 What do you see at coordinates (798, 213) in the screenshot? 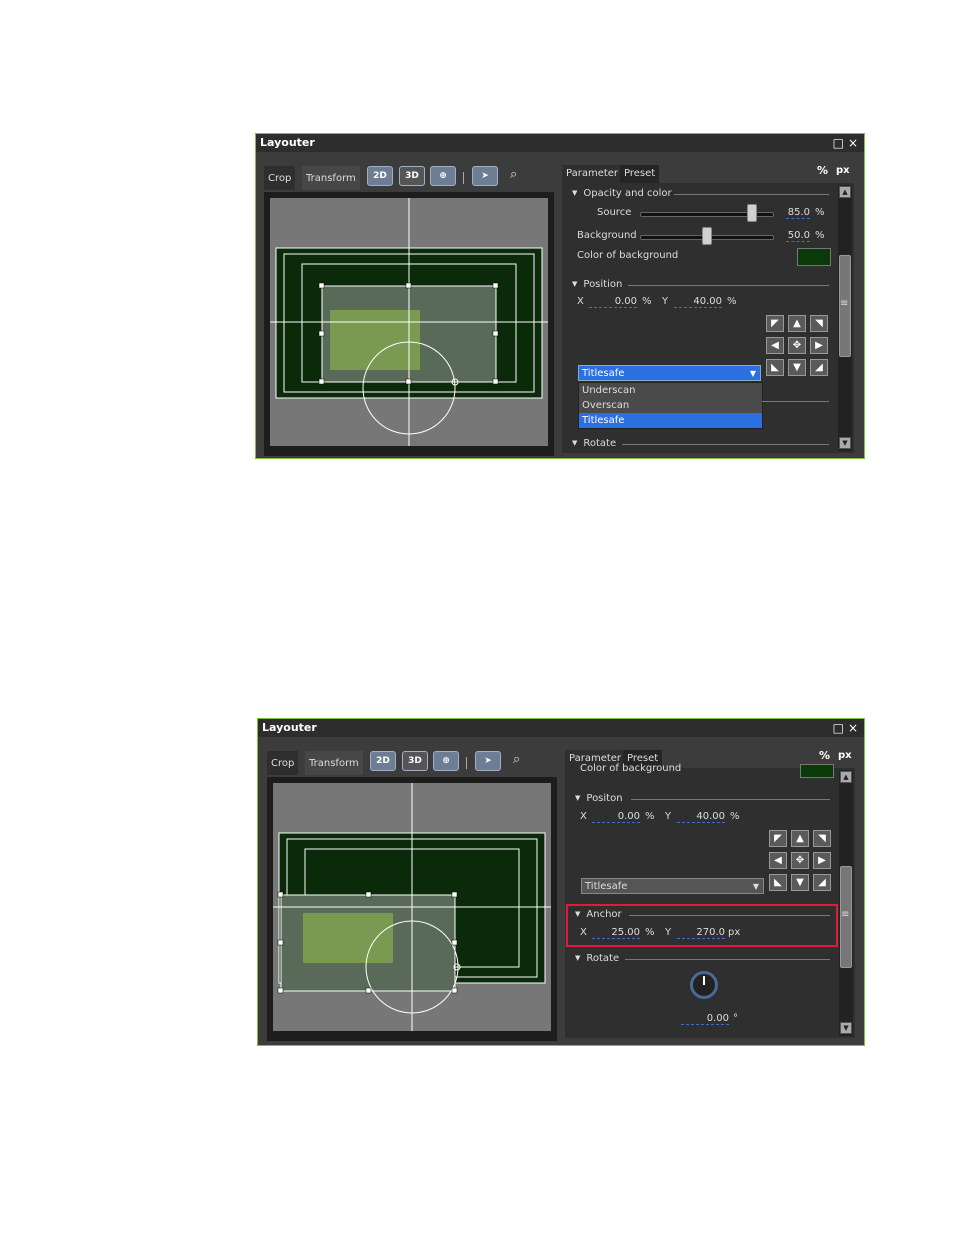
I see `source-value: 85.0` at bounding box center [798, 213].